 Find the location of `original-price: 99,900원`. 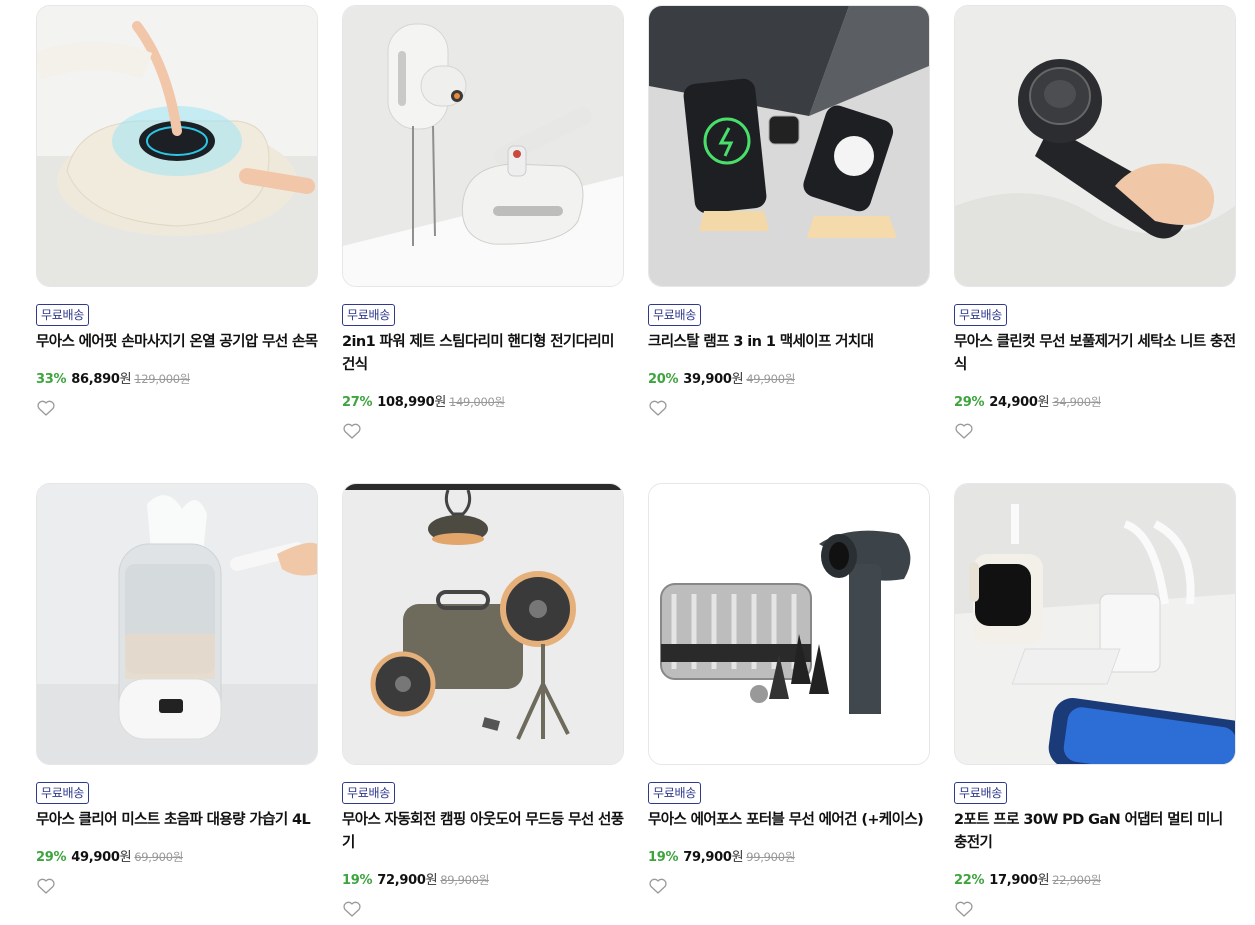

original-price: 99,900원 is located at coordinates (770, 857).